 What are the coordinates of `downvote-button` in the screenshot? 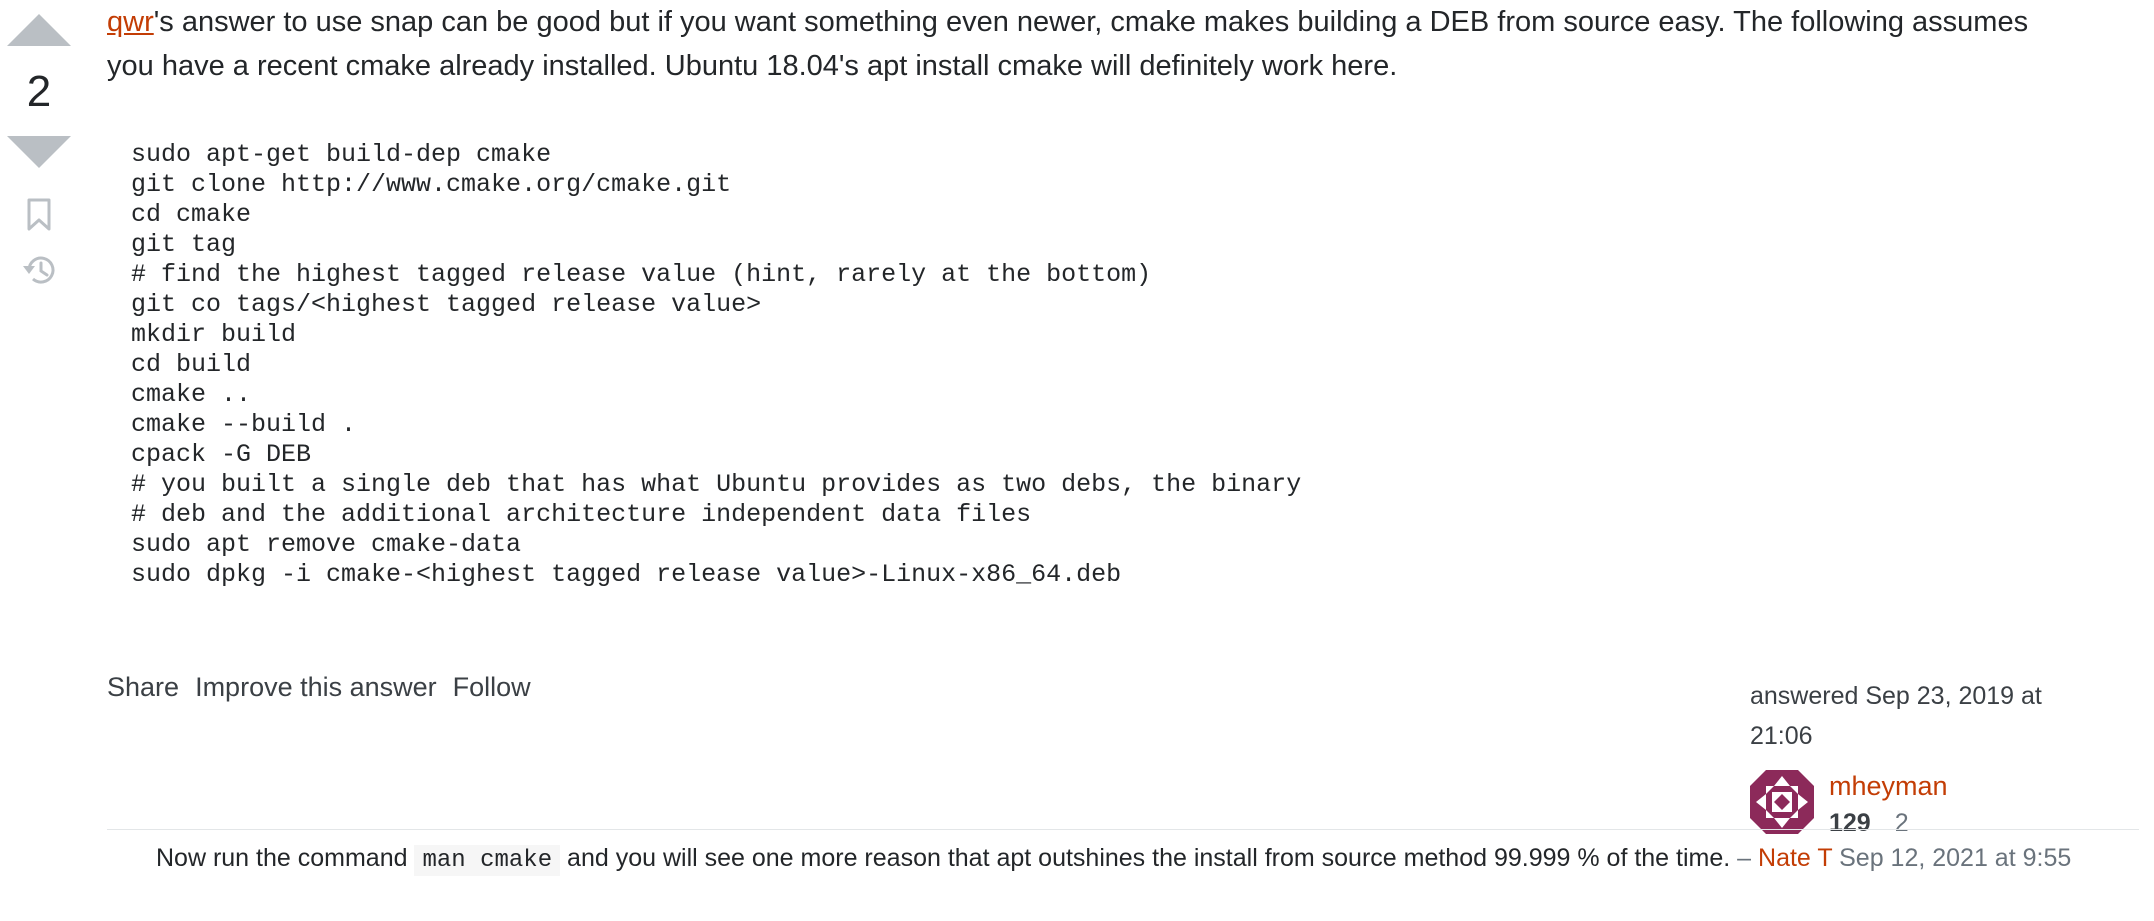 It's located at (39, 152).